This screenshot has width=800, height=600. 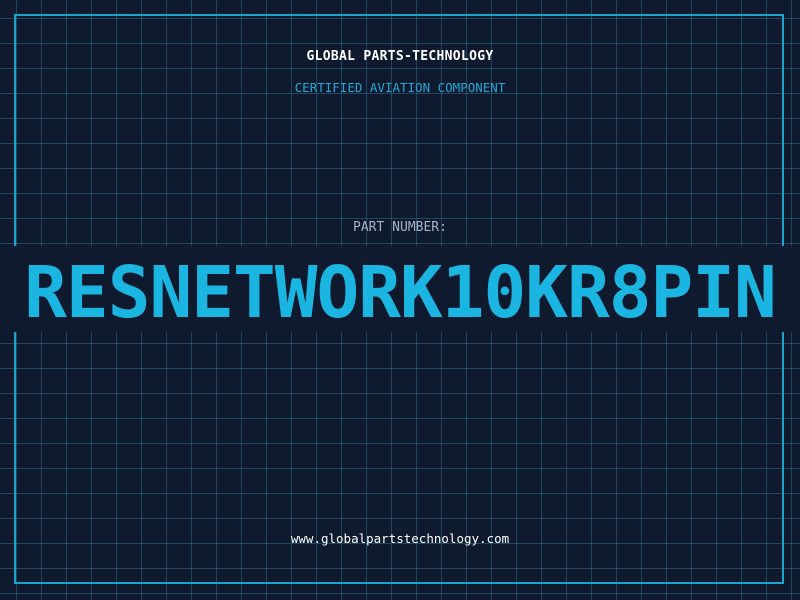 What do you see at coordinates (400, 56) in the screenshot?
I see `company-name: GLOBAL PARTS-TECHNOLOGY` at bounding box center [400, 56].